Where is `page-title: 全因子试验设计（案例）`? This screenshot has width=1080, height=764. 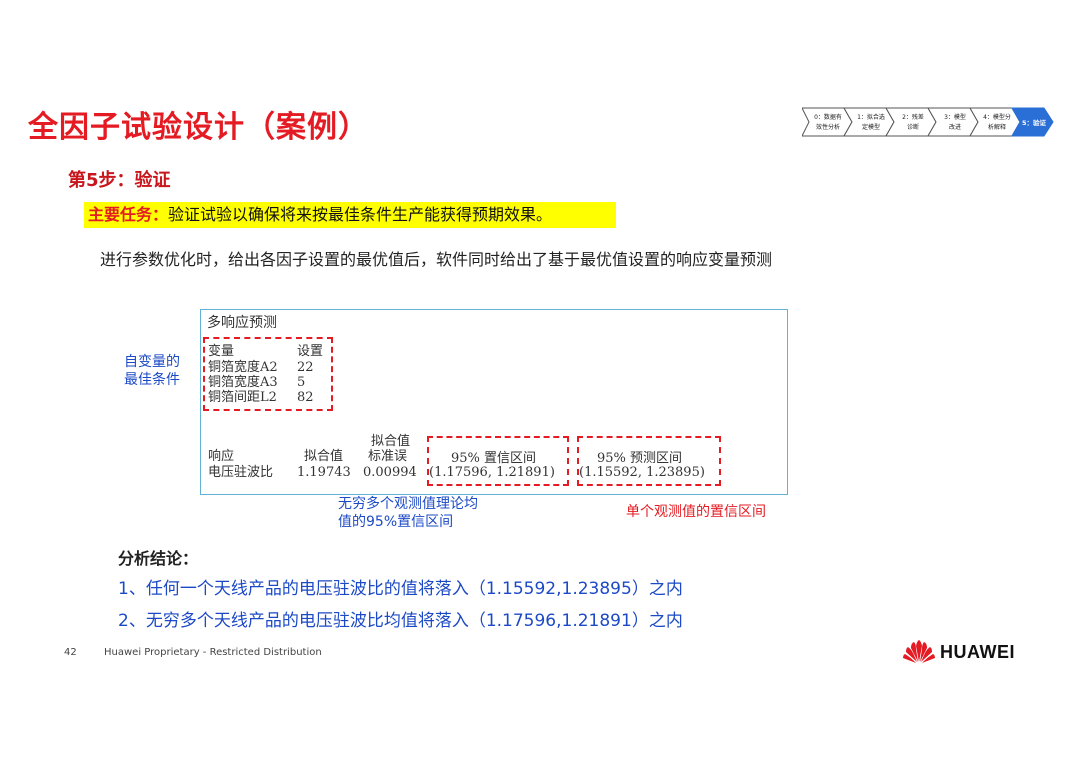 page-title: 全因子试验设计（案例） is located at coordinates (198, 127).